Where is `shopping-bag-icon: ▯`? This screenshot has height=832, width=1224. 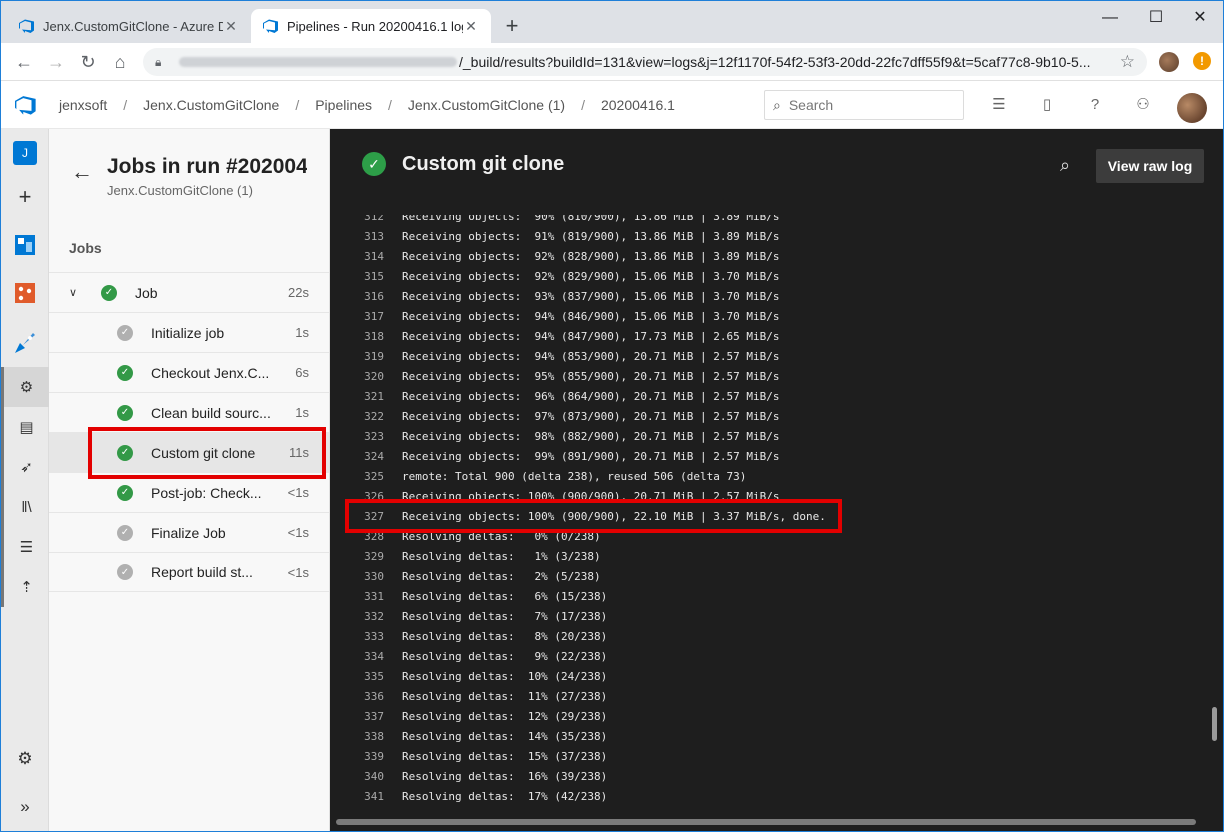
shopping-bag-icon: ▯ is located at coordinates (1047, 105).